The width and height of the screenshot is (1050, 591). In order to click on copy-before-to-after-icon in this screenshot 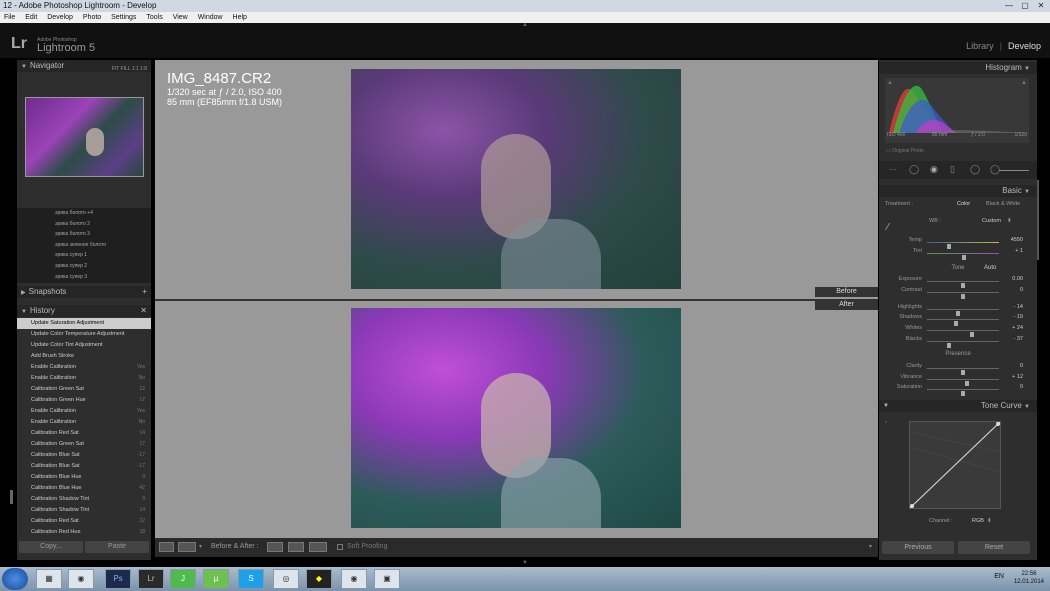, I will do `click(275, 547)`.